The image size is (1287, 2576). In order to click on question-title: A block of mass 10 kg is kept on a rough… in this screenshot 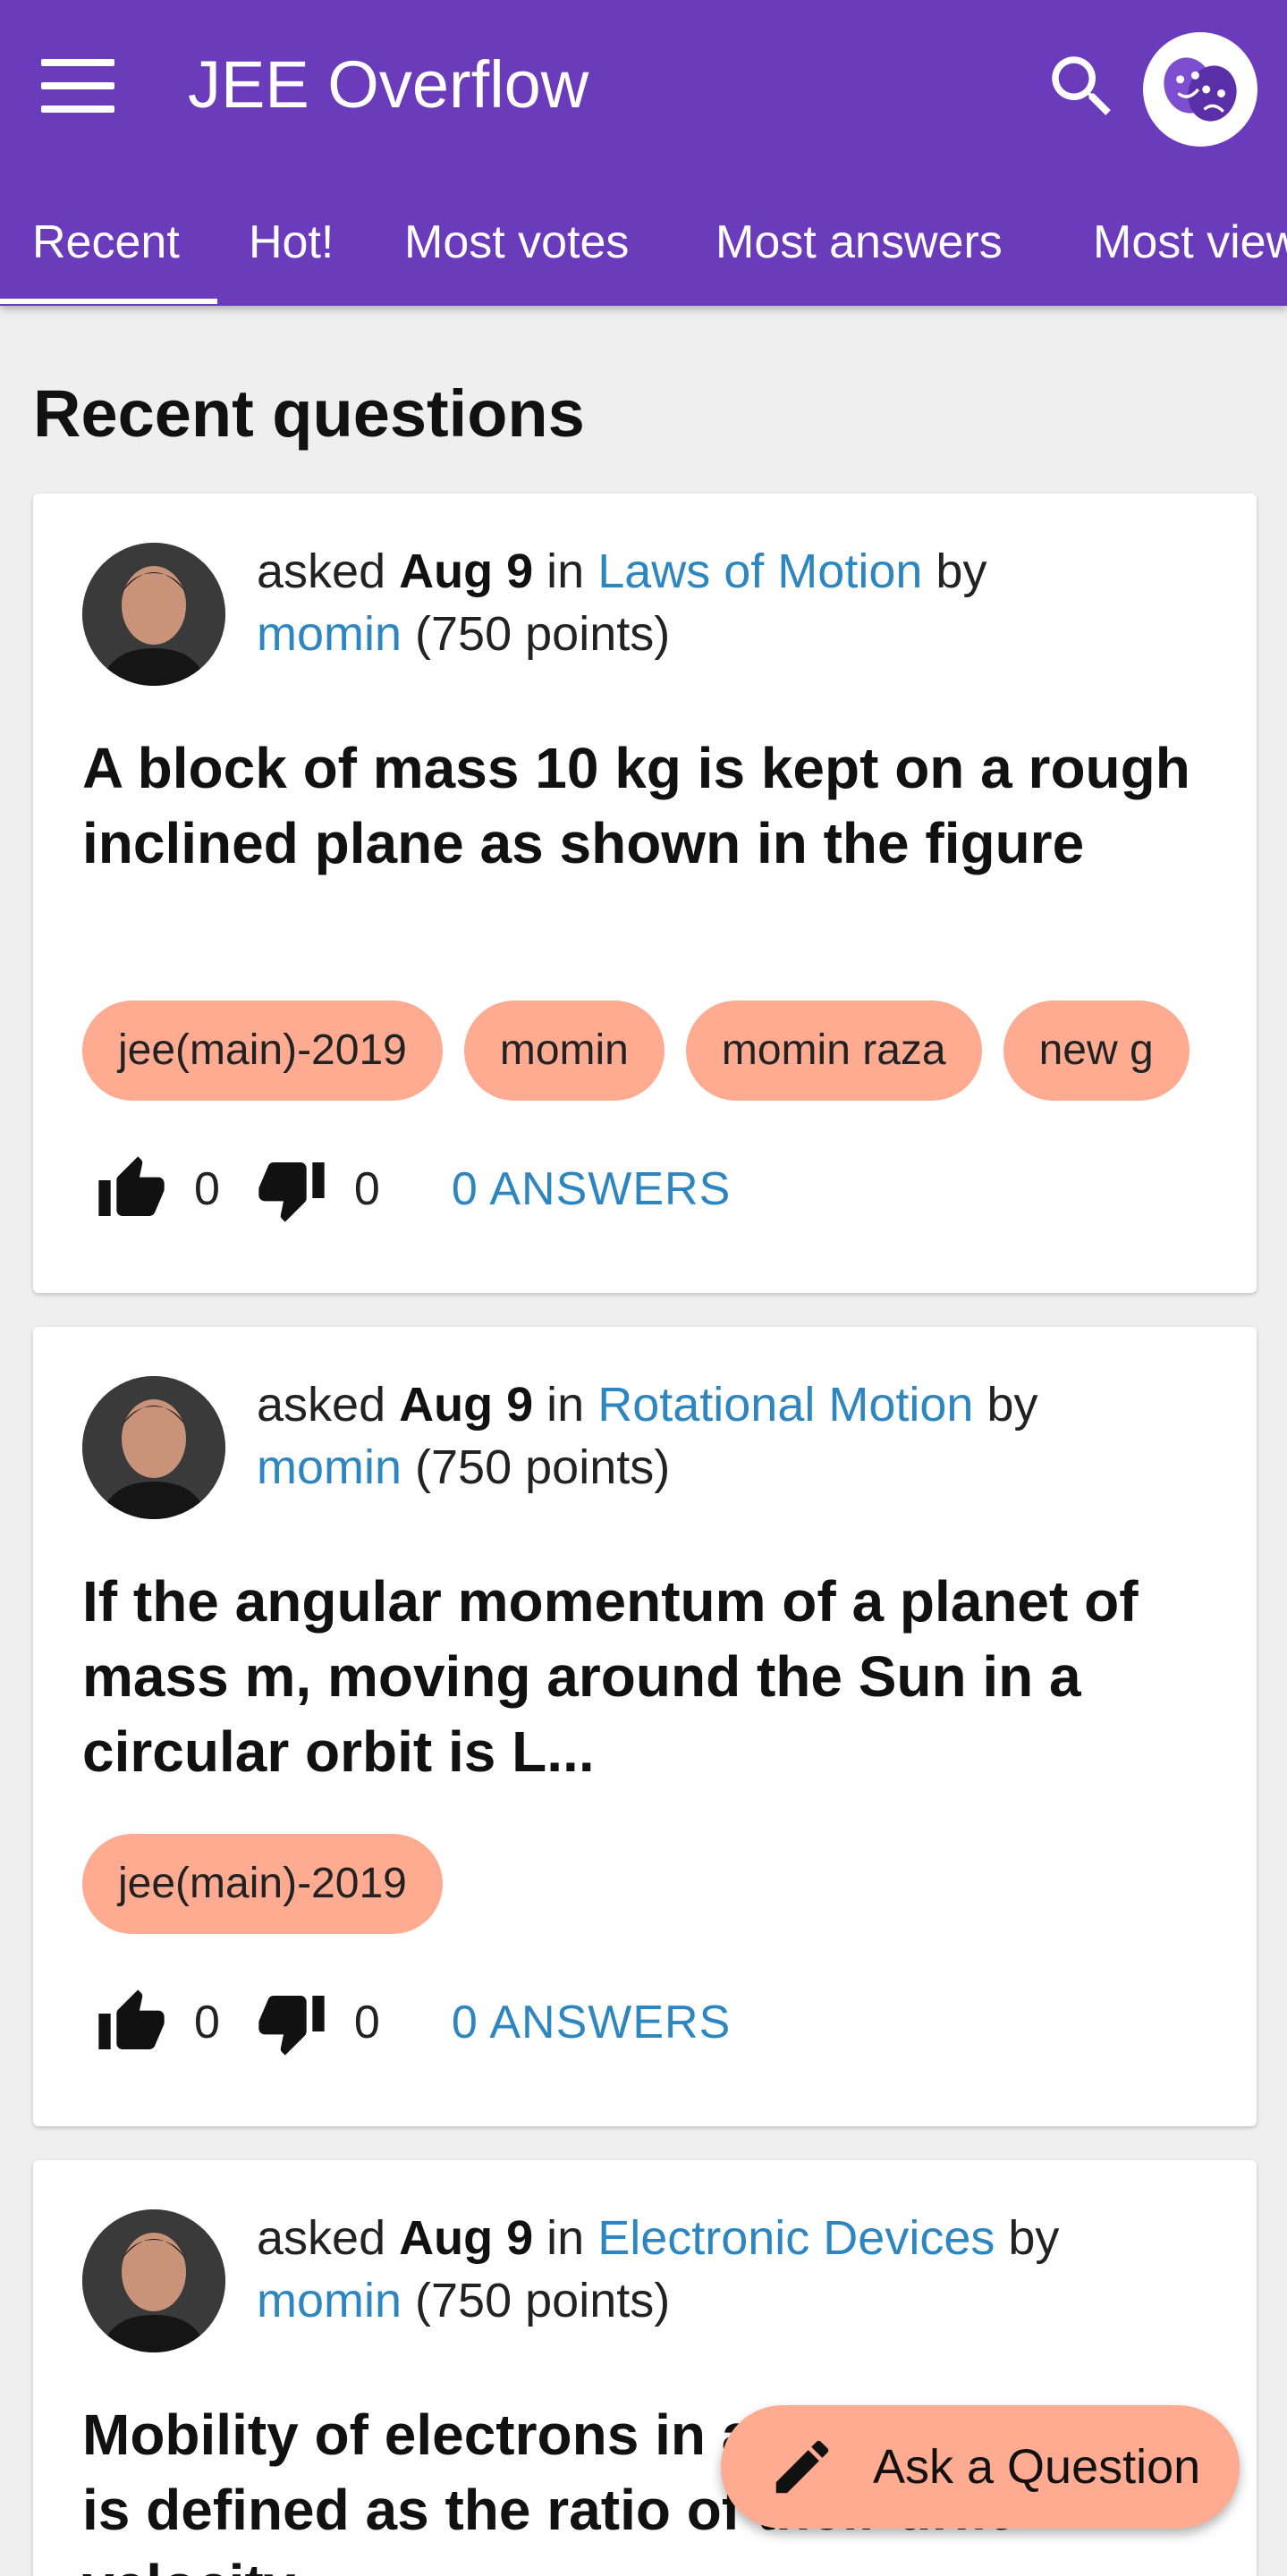, I will do `click(645, 806)`.